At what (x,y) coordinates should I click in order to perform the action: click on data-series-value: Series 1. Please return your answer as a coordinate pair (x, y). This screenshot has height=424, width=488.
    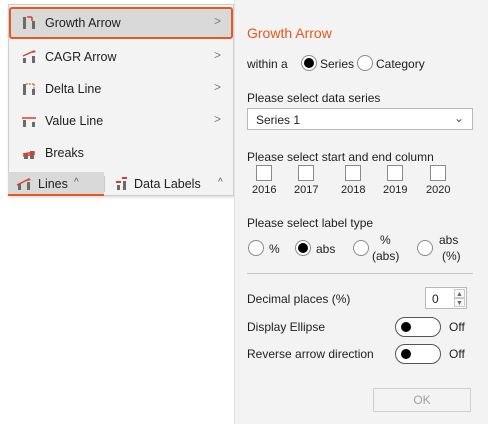
    Looking at the image, I should click on (278, 120).